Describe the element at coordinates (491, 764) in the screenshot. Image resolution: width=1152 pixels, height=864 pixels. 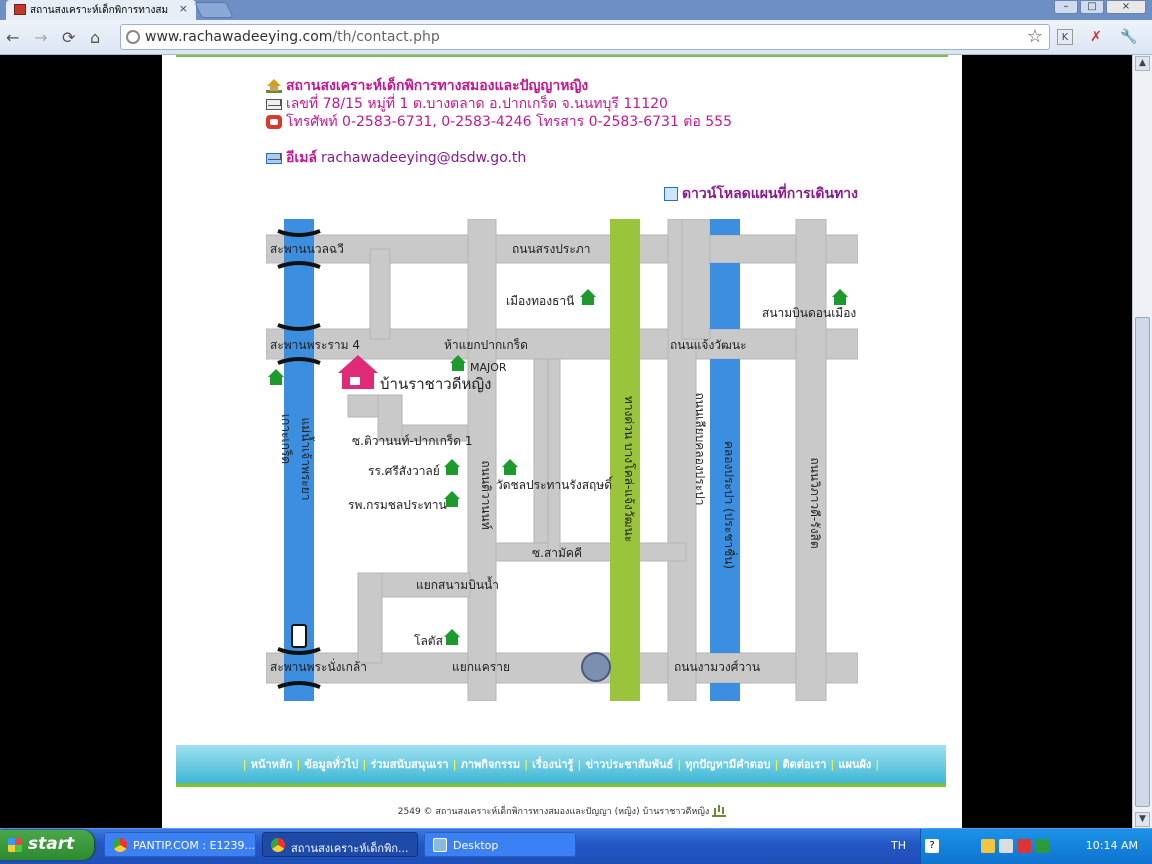
I see `footer-link-activities: ภาพกิจกรรม` at that location.